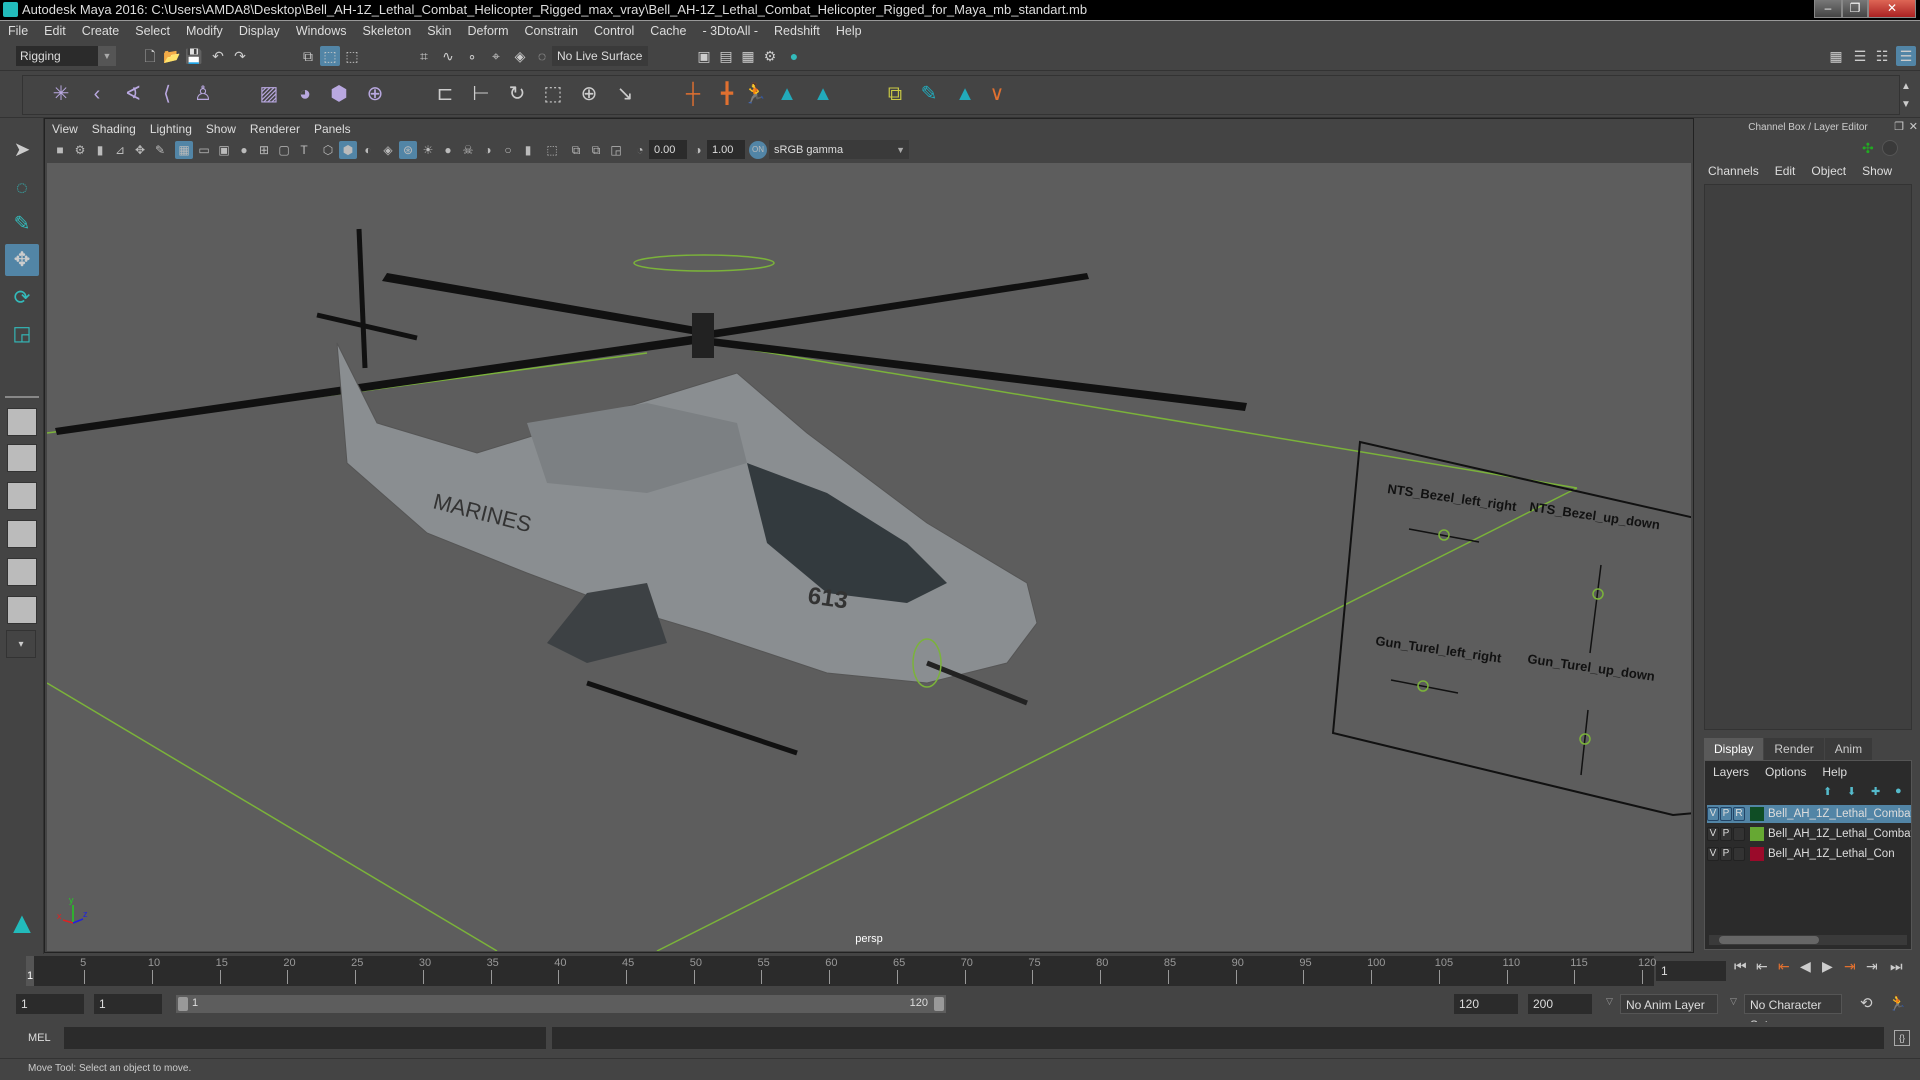  What do you see at coordinates (1875, 791) in the screenshot?
I see `new-layer-icon: ✚` at bounding box center [1875, 791].